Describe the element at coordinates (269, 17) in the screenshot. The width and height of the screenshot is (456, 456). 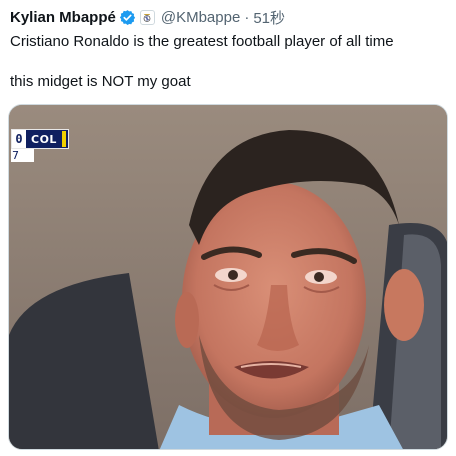
I see `tweet-timestamp: 51秒` at that location.